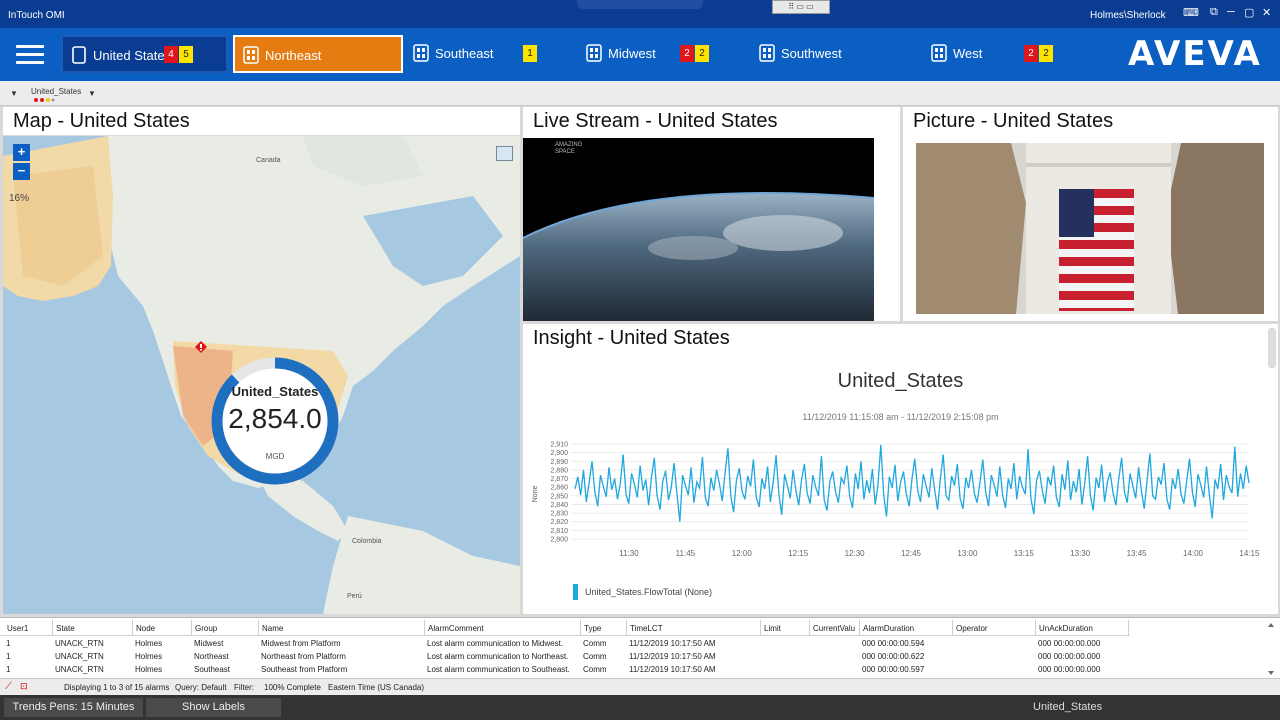 This screenshot has width=1280, height=720. Describe the element at coordinates (893, 643) in the screenshot. I see `alarm-cell-alarmduration: 000 00:00:00.594` at that location.